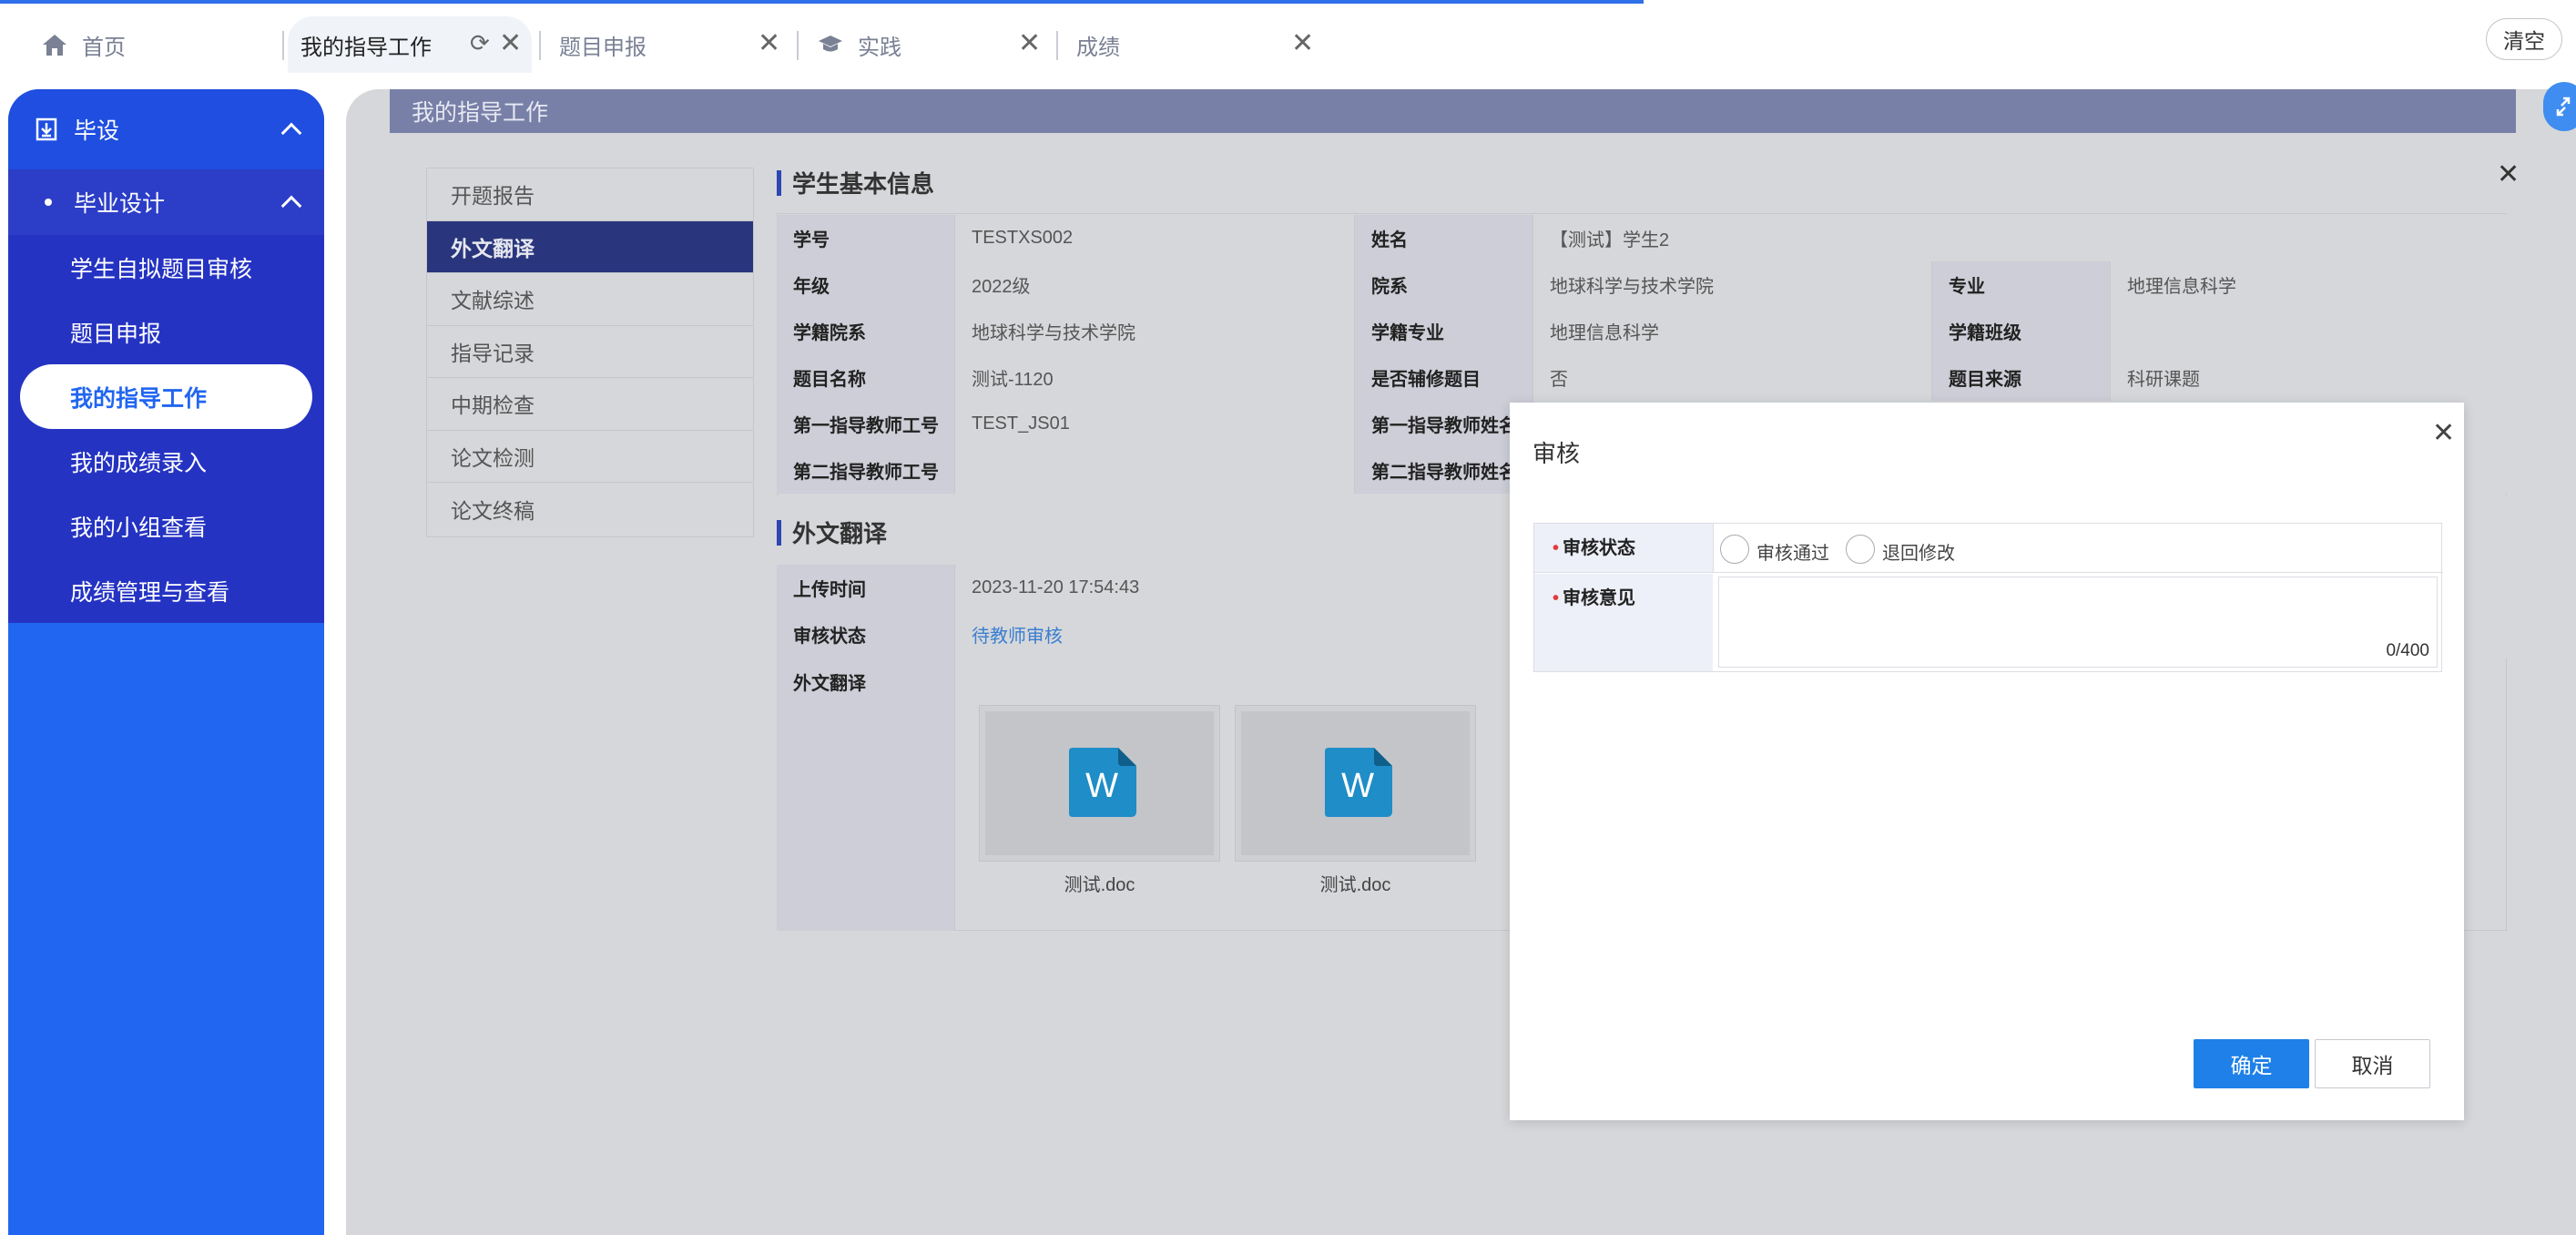 The height and width of the screenshot is (1235, 2576). I want to click on radio-return-label: 退回修改, so click(1918, 551).